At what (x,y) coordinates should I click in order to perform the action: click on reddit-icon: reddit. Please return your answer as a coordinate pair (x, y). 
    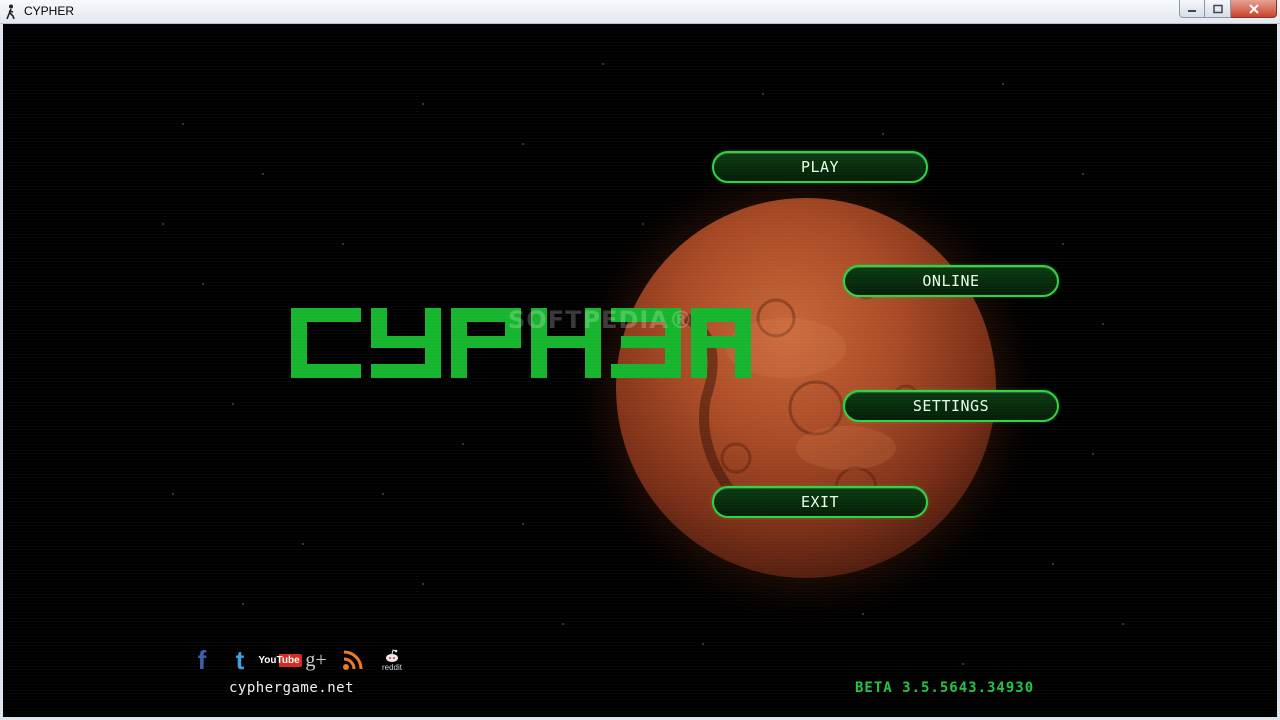
    Looking at the image, I should click on (392, 660).